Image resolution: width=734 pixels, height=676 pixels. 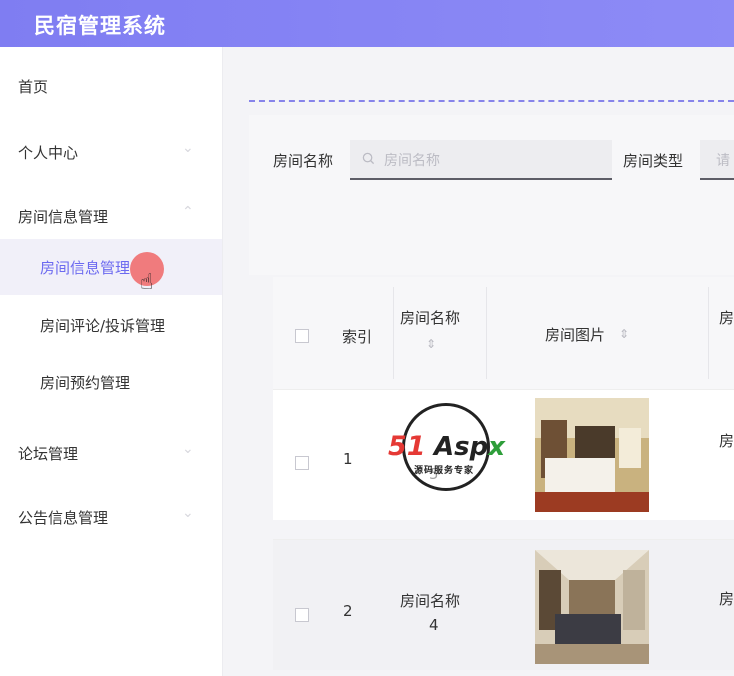 I want to click on col-index: 索引, so click(x=357, y=337).